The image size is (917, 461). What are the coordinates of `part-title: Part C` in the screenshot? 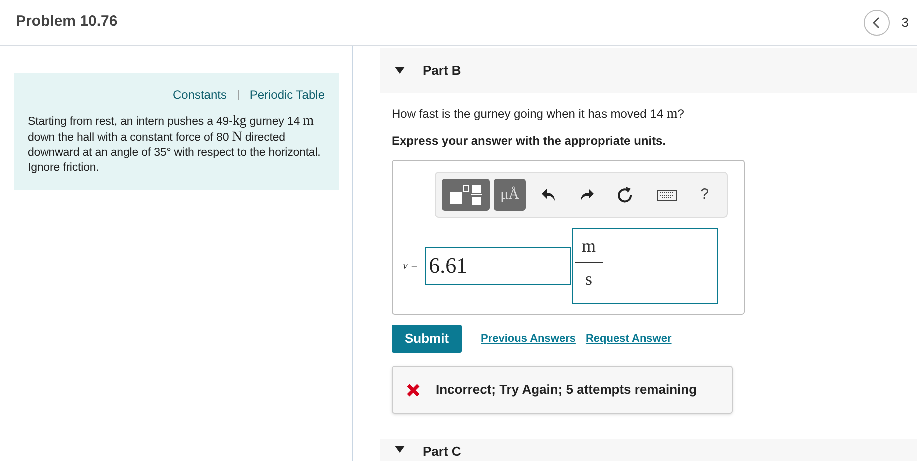 It's located at (442, 452).